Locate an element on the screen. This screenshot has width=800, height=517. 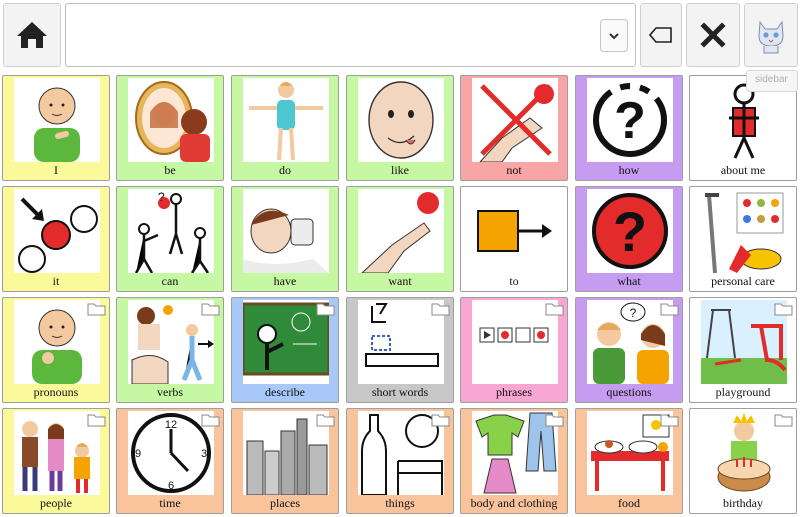
symbol-label: playground is located at coordinates (743, 392).